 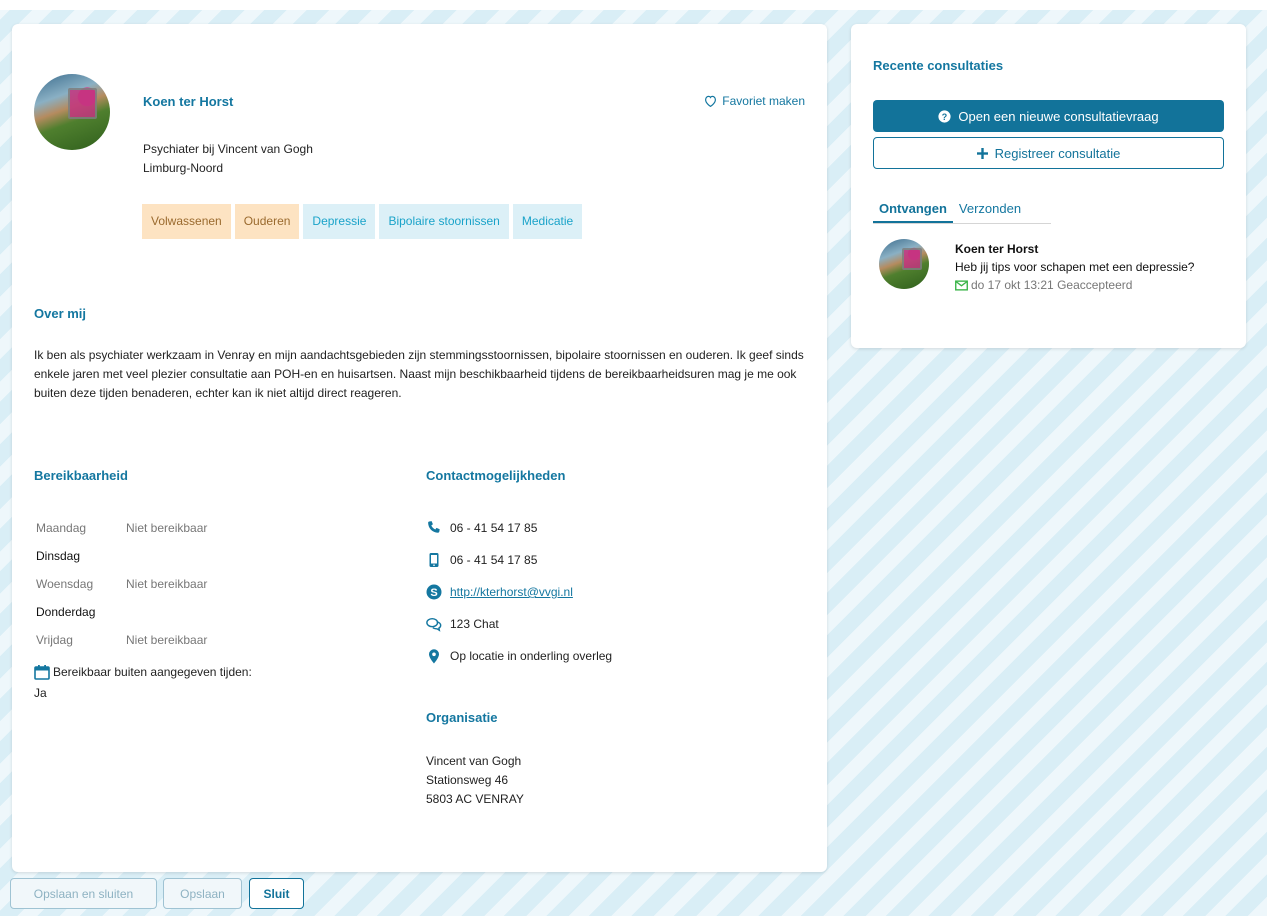 I want to click on job-region: Limburg-Noord, so click(x=183, y=168).